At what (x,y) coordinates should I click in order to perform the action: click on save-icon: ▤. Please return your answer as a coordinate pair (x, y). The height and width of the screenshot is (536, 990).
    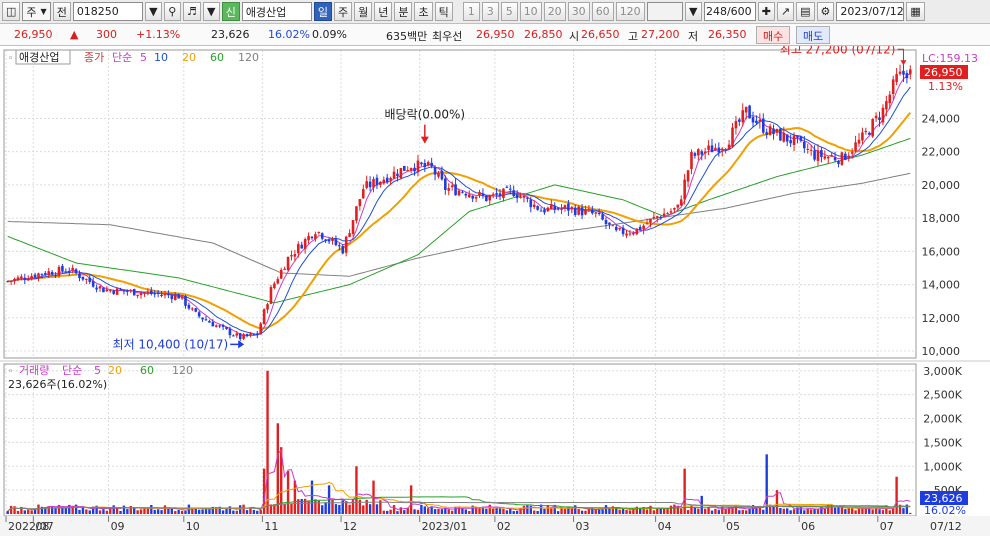
    Looking at the image, I should click on (805, 11).